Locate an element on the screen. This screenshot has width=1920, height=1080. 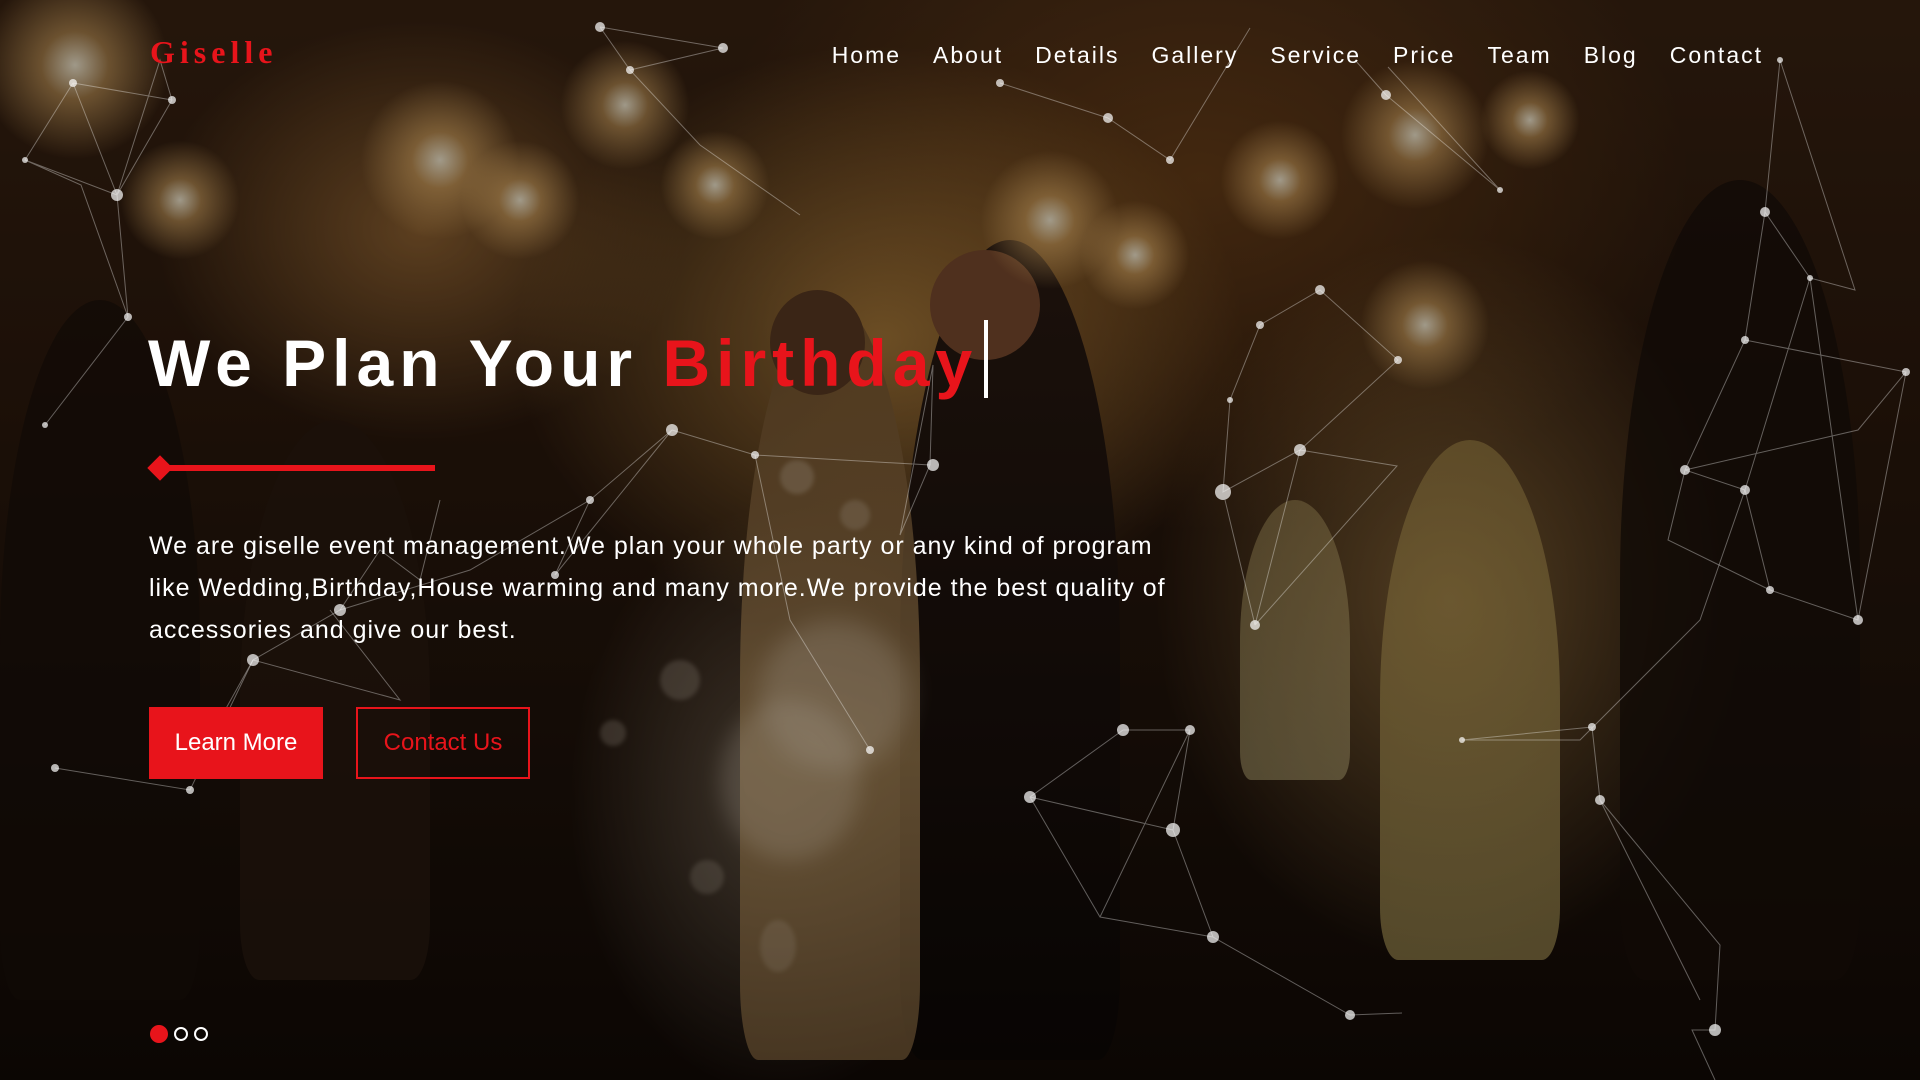
hero-headline: We Plan Your Birthday is located at coordinates (568, 360).